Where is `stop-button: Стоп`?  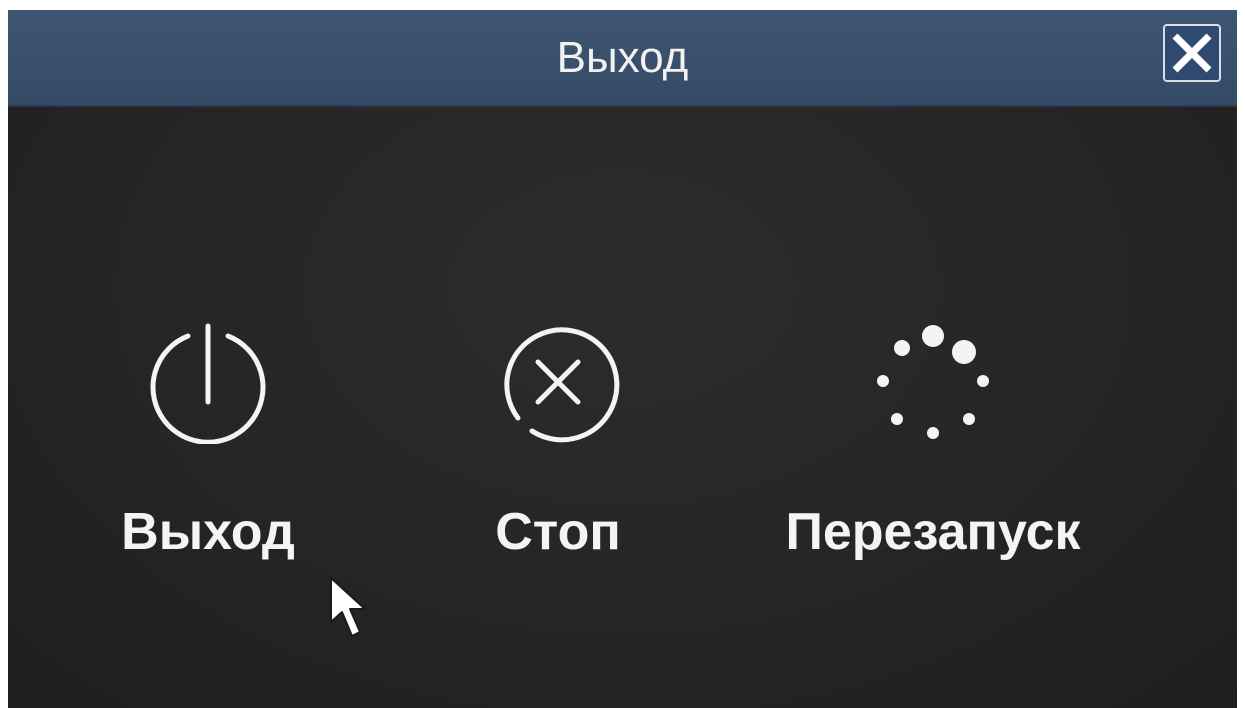 stop-button: Стоп is located at coordinates (558, 450).